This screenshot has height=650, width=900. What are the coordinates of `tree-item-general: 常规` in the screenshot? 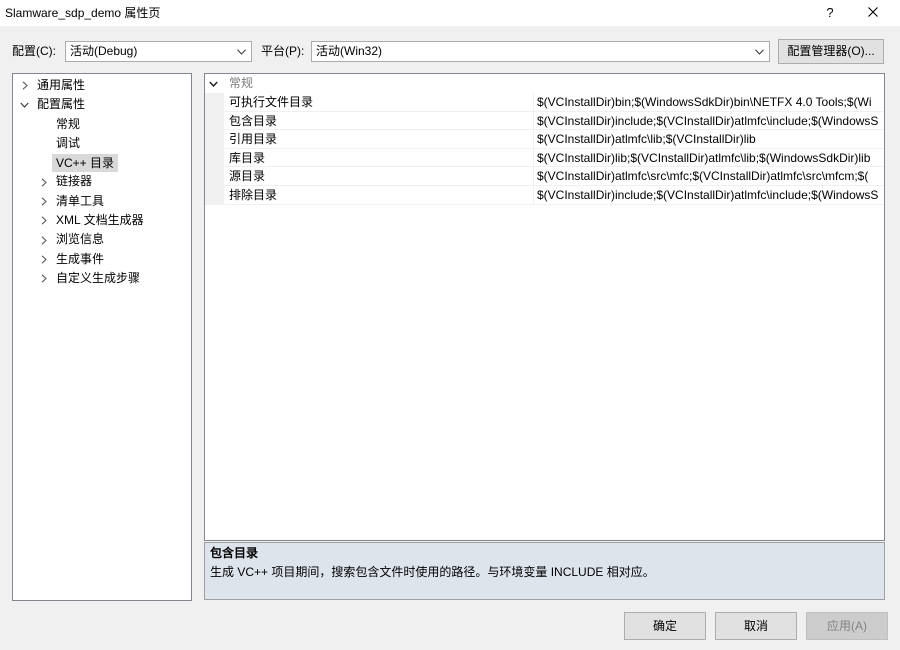 It's located at (102, 124).